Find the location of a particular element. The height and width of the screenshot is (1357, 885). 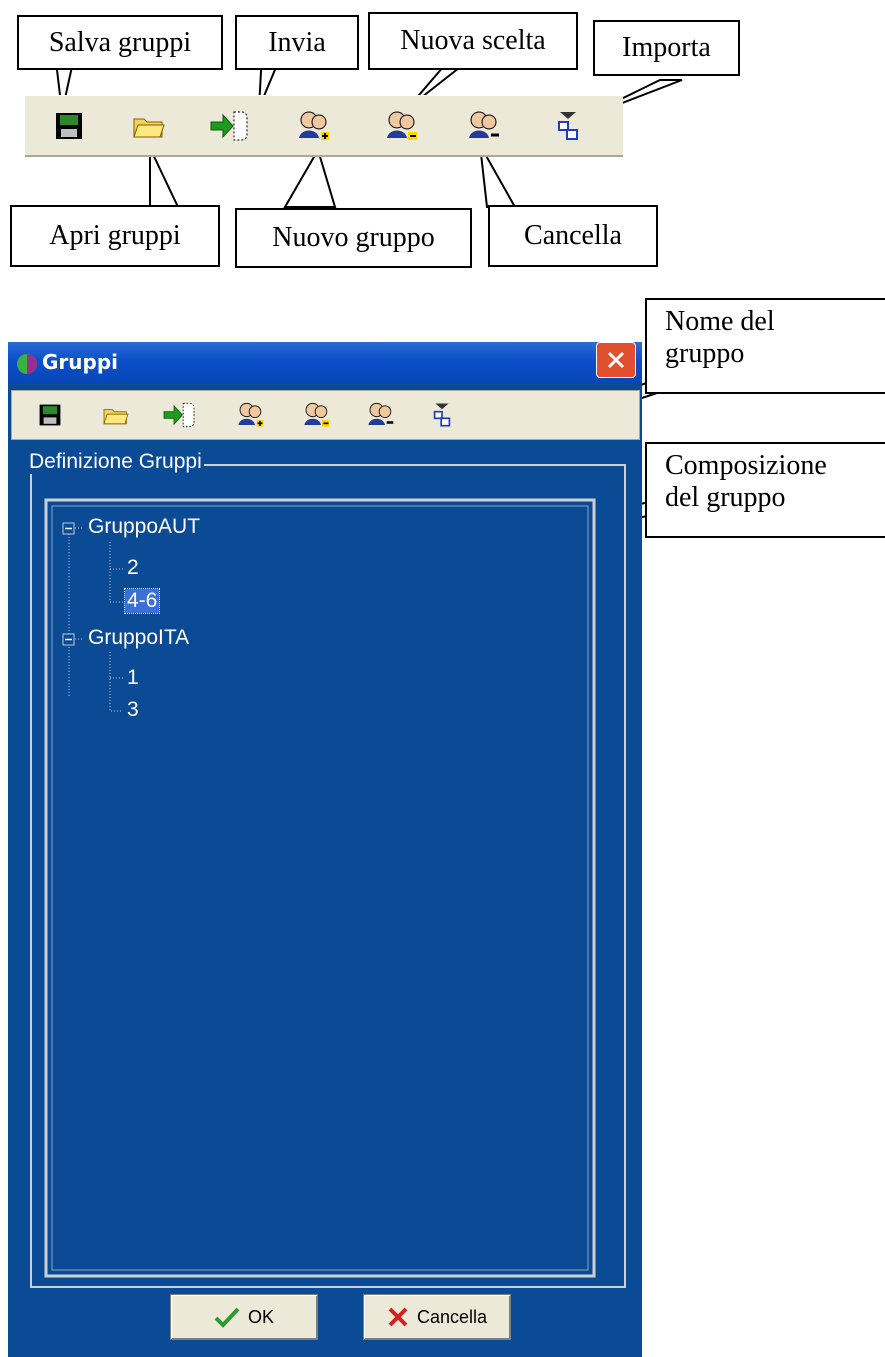

collapse-toggle-ita is located at coordinates (68, 639).